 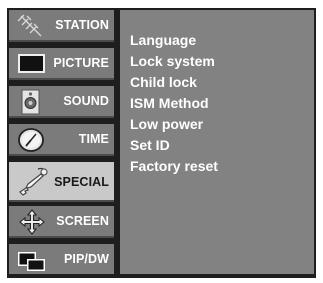 What do you see at coordinates (93, 139) in the screenshot?
I see `tab-label: TIME` at bounding box center [93, 139].